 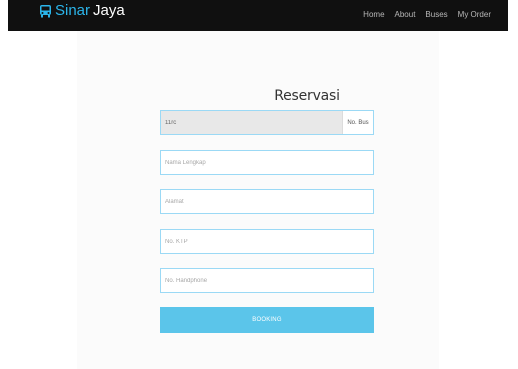 I want to click on nav-link-buses: Buses, so click(x=436, y=14).